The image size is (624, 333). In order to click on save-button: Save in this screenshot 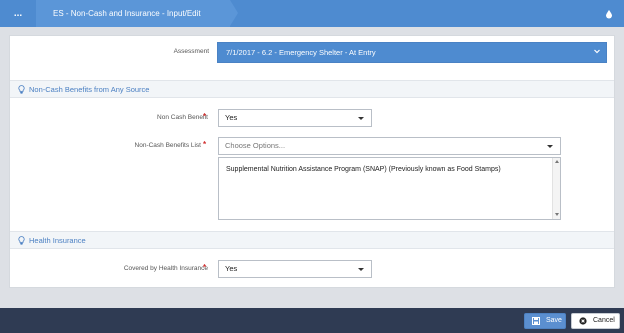, I will do `click(545, 321)`.